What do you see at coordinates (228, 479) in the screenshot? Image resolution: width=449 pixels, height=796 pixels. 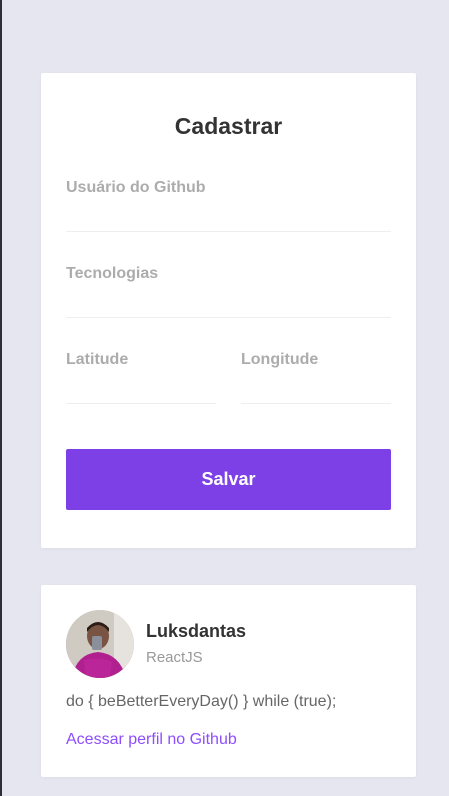 I see `save-button: Salvar` at bounding box center [228, 479].